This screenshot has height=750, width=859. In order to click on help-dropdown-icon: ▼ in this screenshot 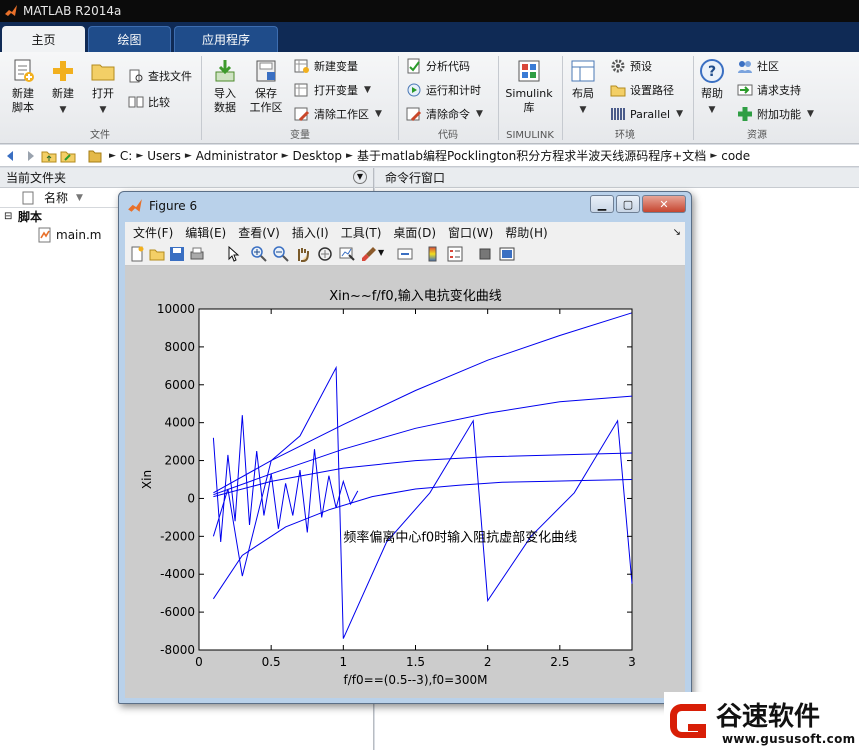, I will do `click(712, 110)`.